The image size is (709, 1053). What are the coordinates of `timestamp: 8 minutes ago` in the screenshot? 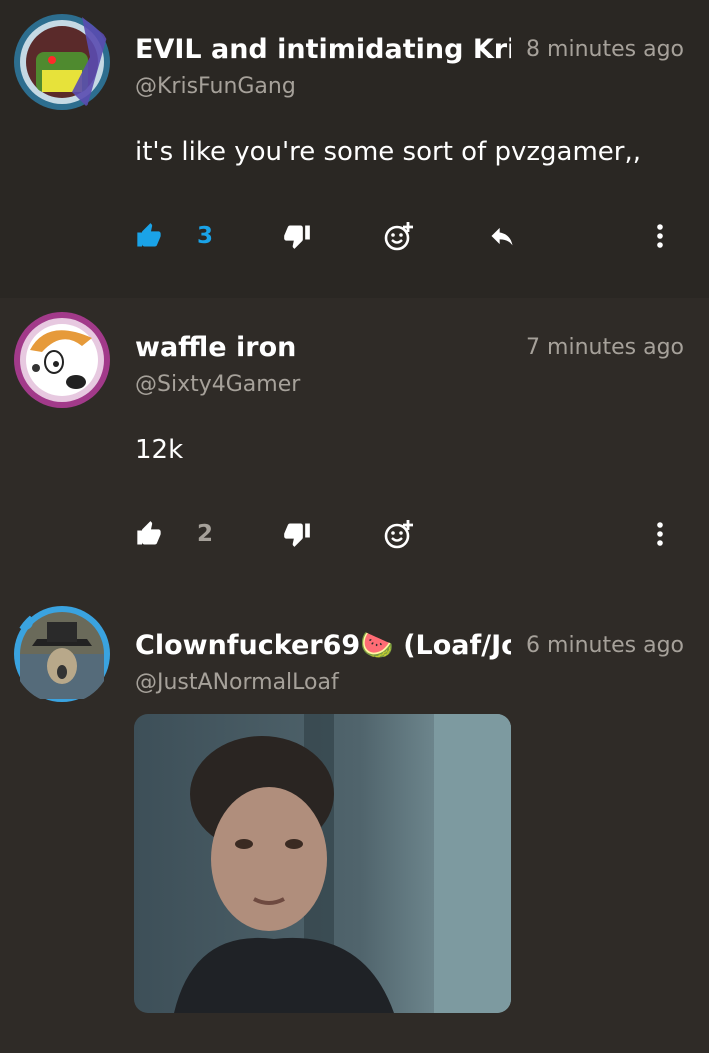 It's located at (600, 50).